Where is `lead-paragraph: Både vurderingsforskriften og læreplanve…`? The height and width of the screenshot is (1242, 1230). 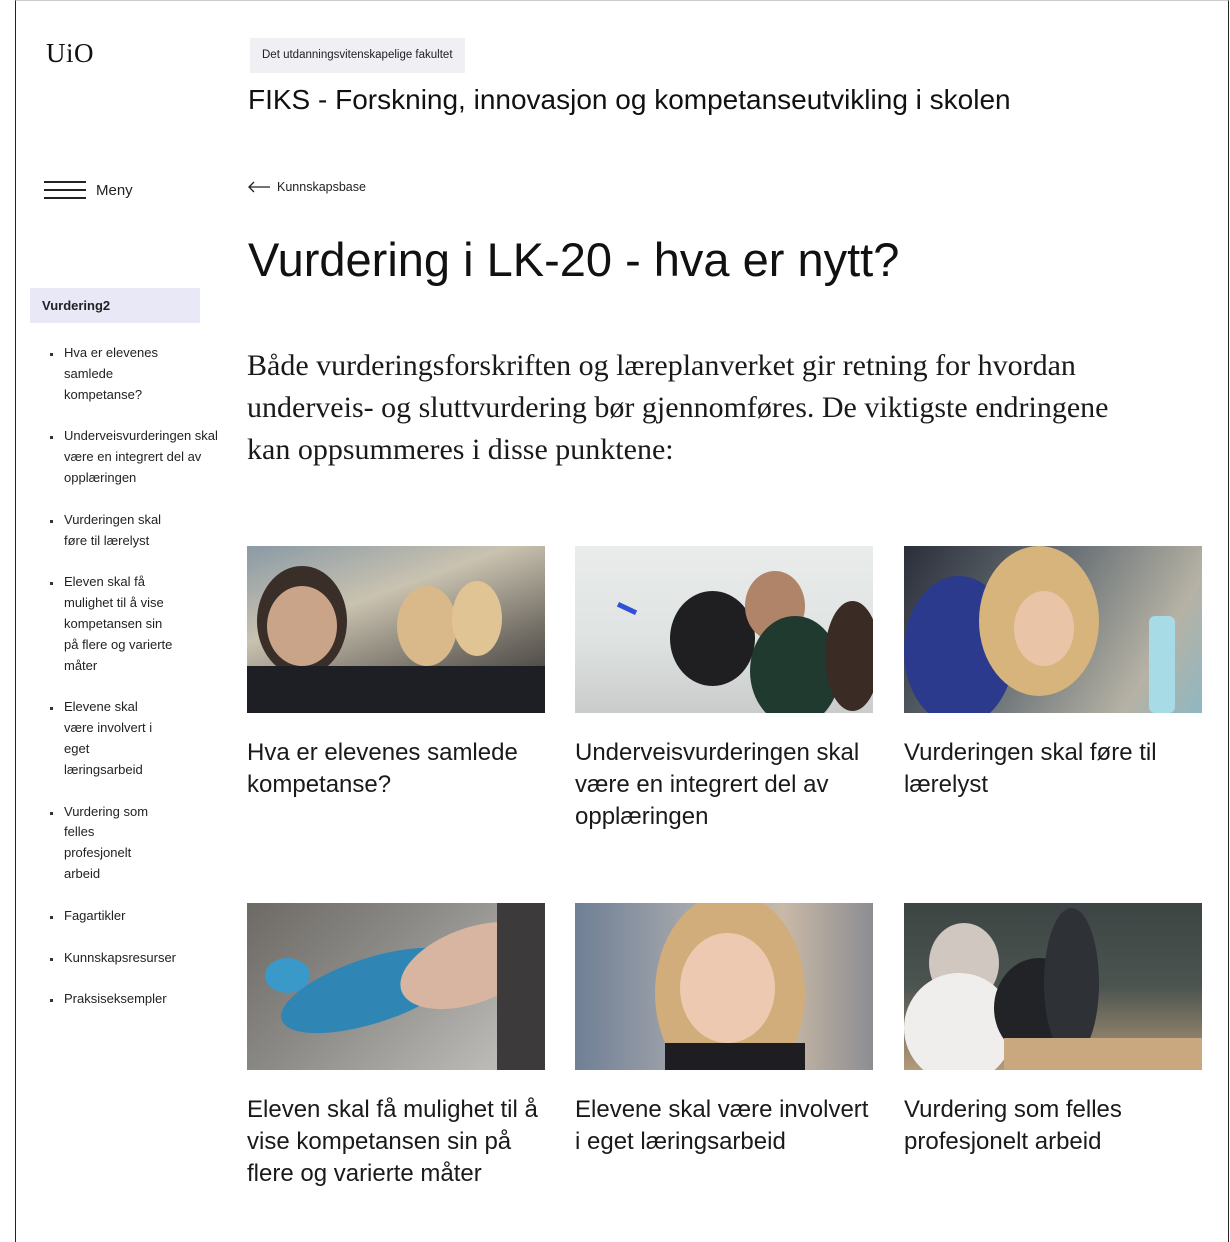 lead-paragraph: Både vurderingsforskriften og læreplanve… is located at coordinates (678, 407).